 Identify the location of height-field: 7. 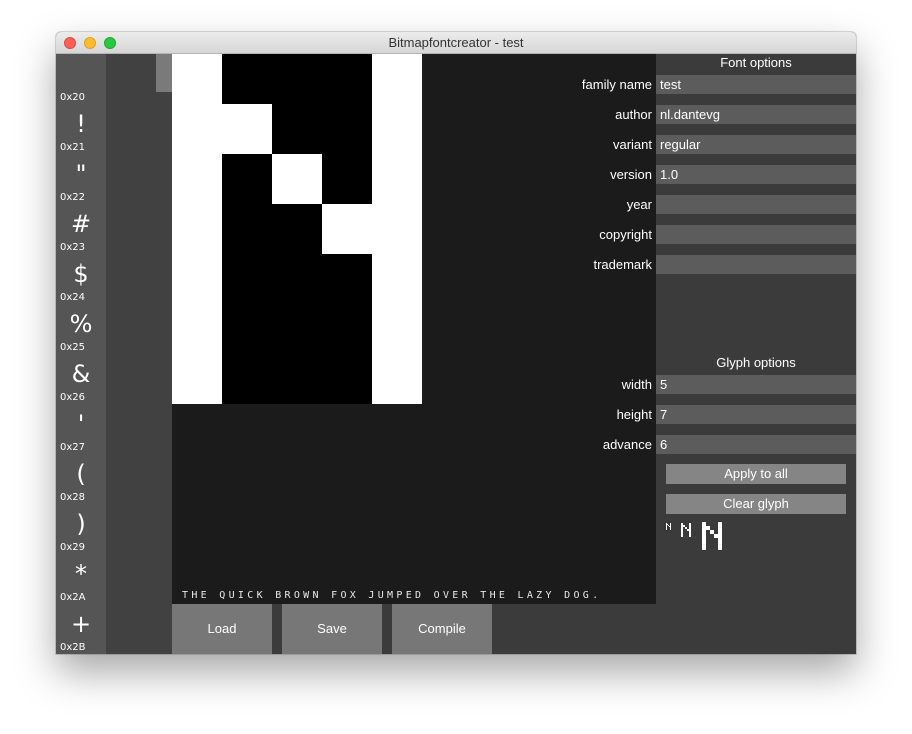
(756, 414).